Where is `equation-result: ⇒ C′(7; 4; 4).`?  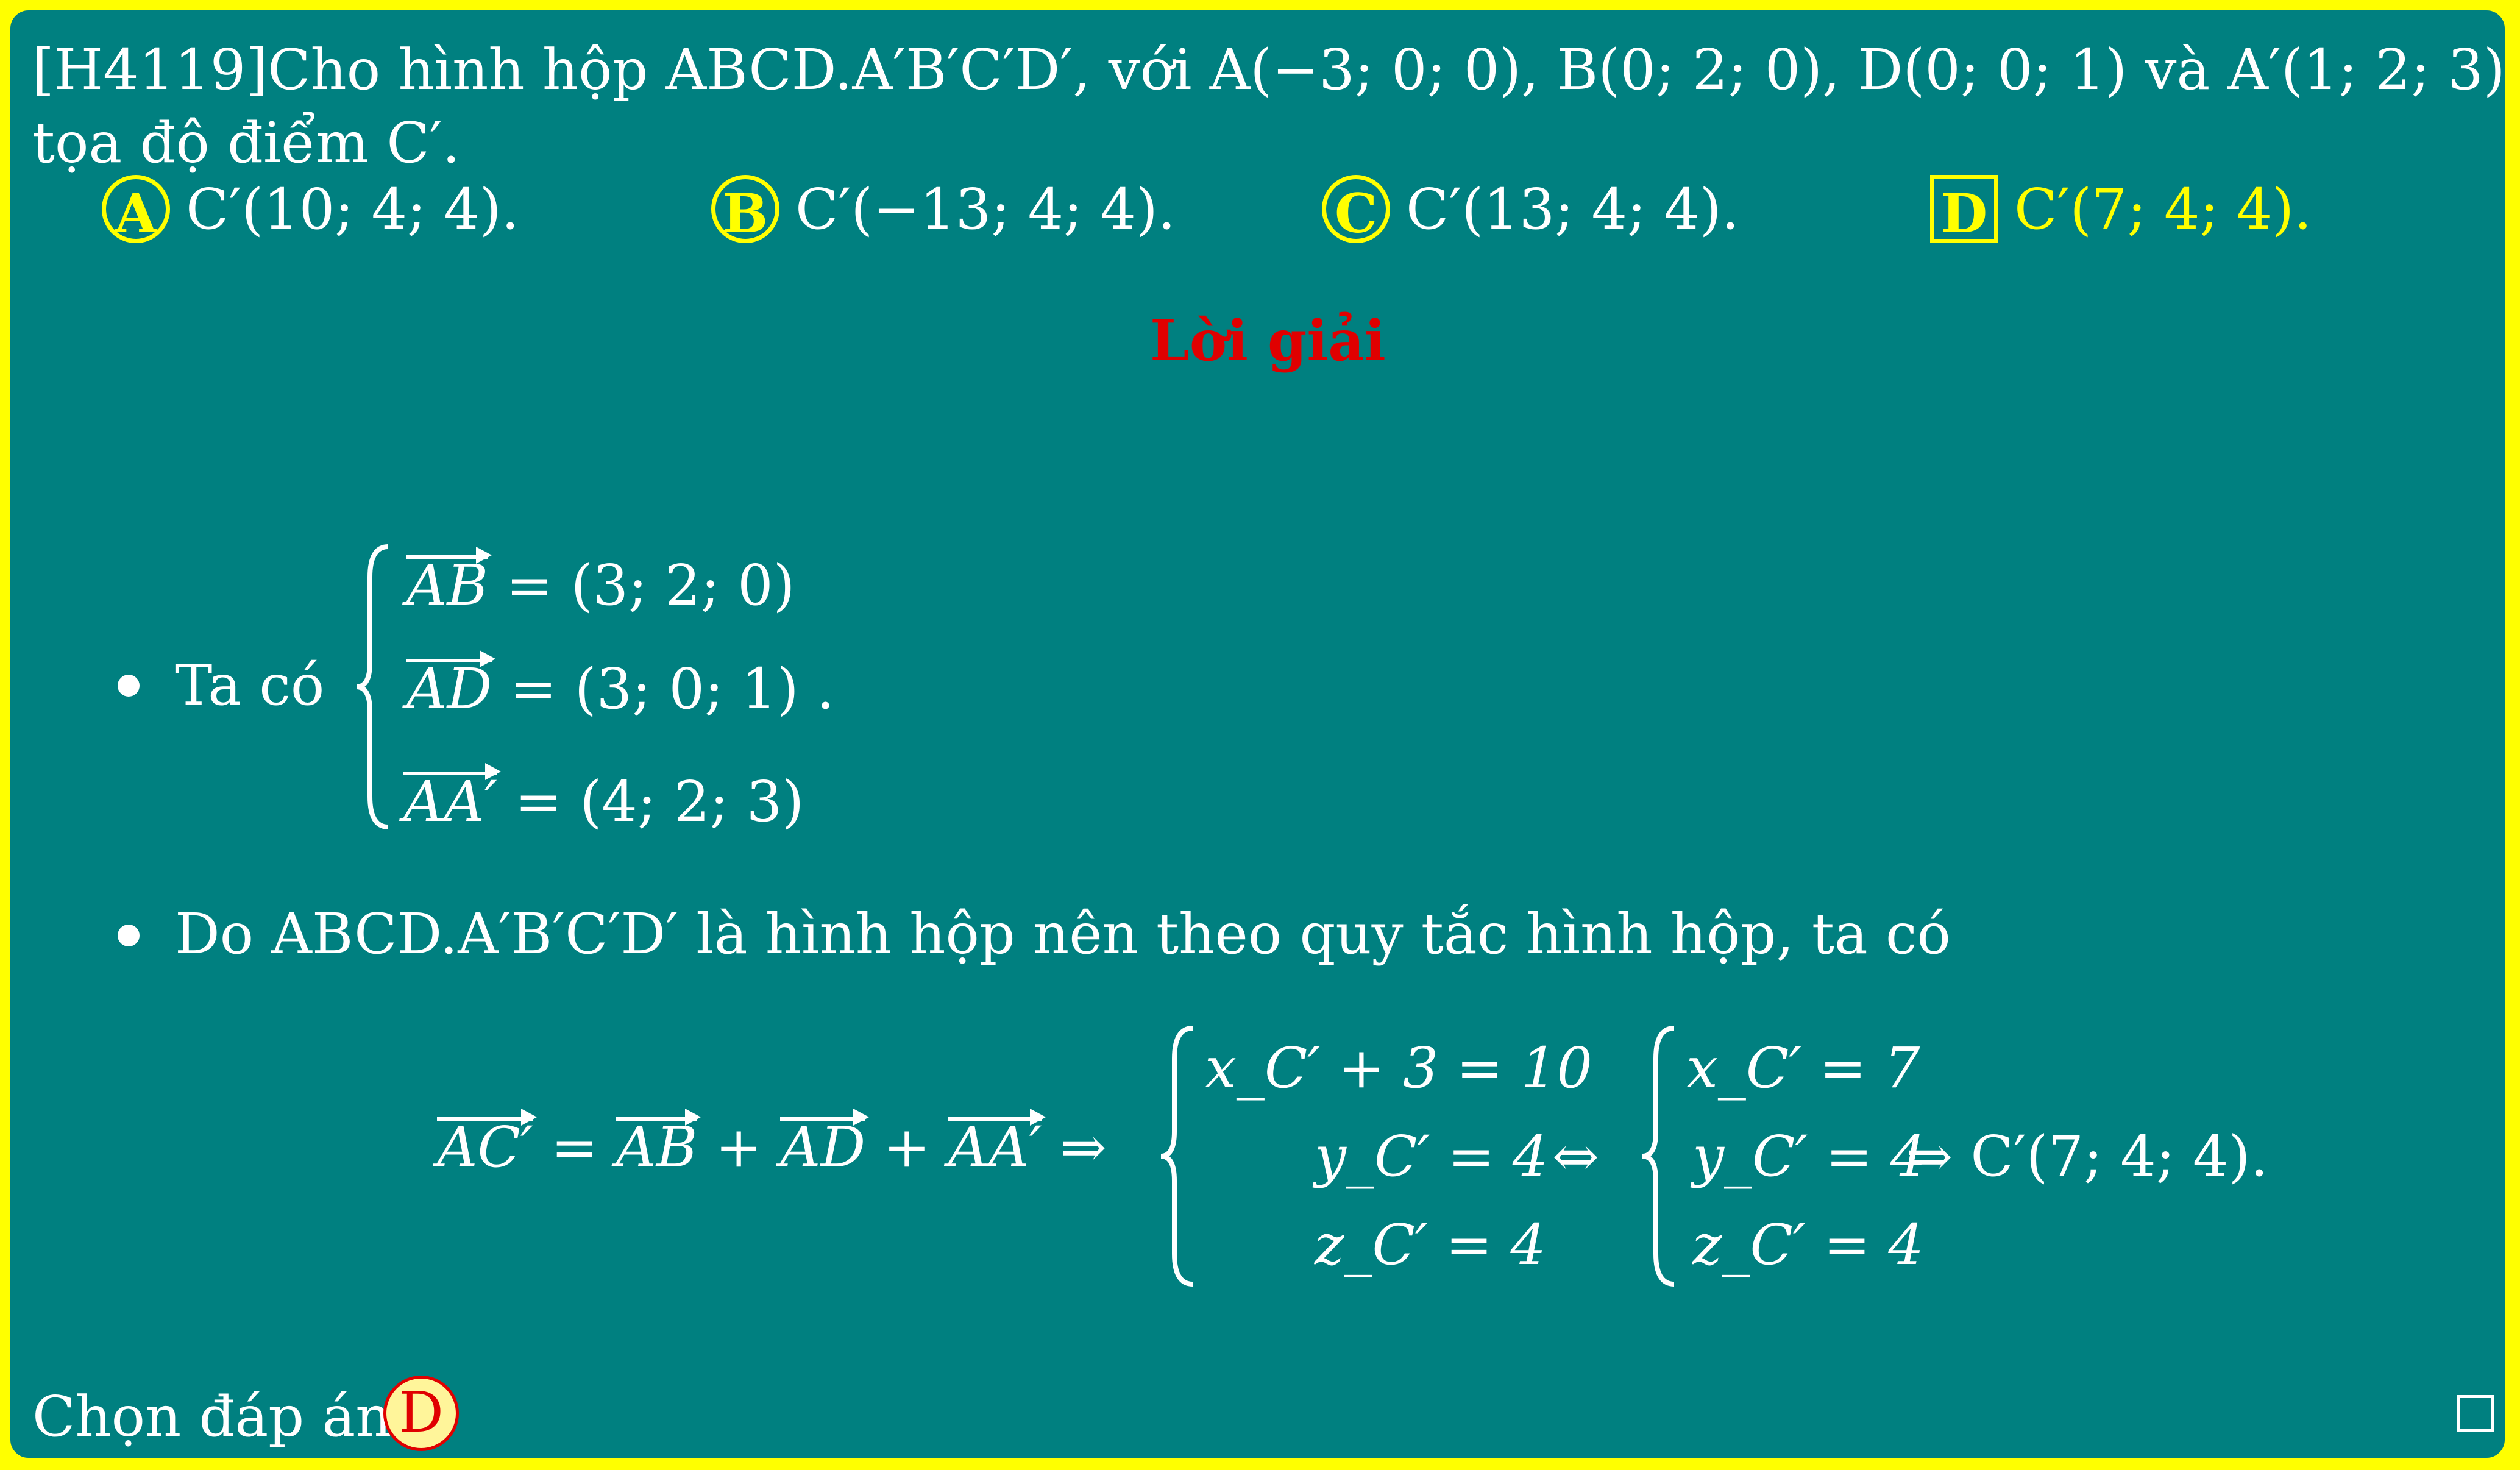
equation-result: ⇒ C′(7; 4; 4). is located at coordinates (2087, 1156).